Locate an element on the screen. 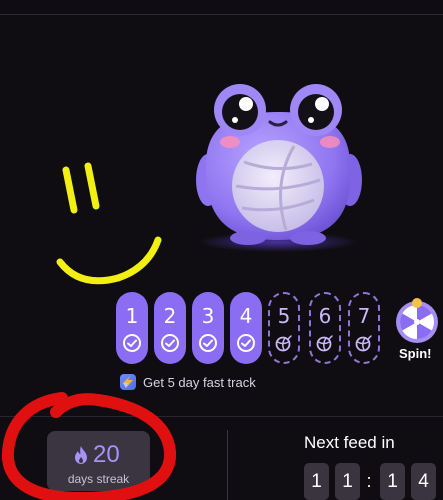 Image resolution: width=443 pixels, height=500 pixels. fast-track-label: Get 5 day fast track is located at coordinates (199, 382).